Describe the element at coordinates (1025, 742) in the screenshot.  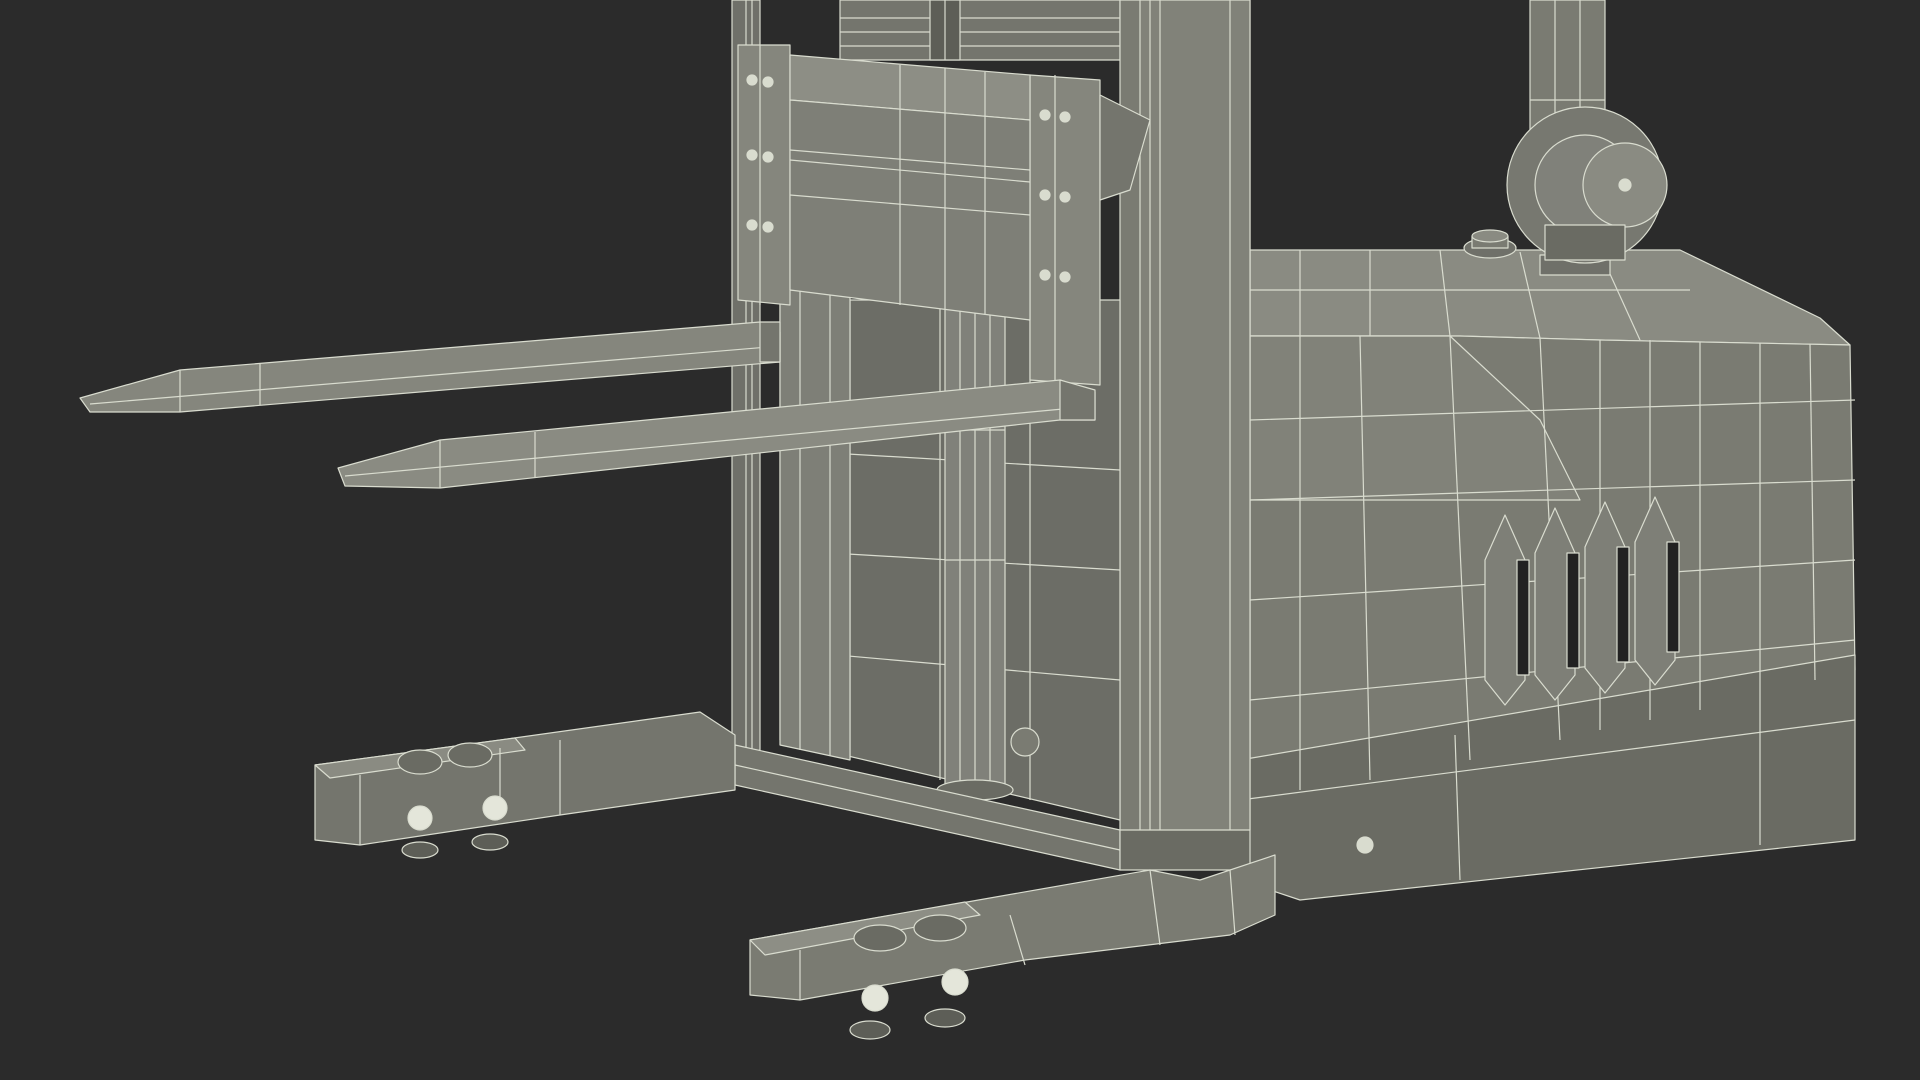
I see `cylinder-fitting` at that location.